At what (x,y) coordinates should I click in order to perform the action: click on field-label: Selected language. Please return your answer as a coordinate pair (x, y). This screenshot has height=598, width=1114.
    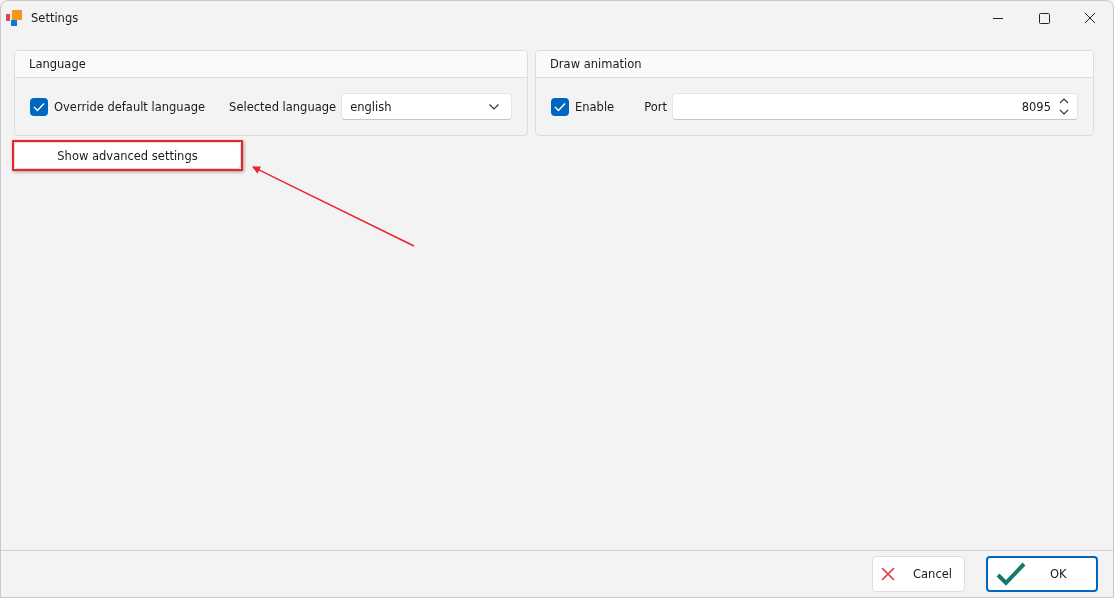
    Looking at the image, I should click on (283, 106).